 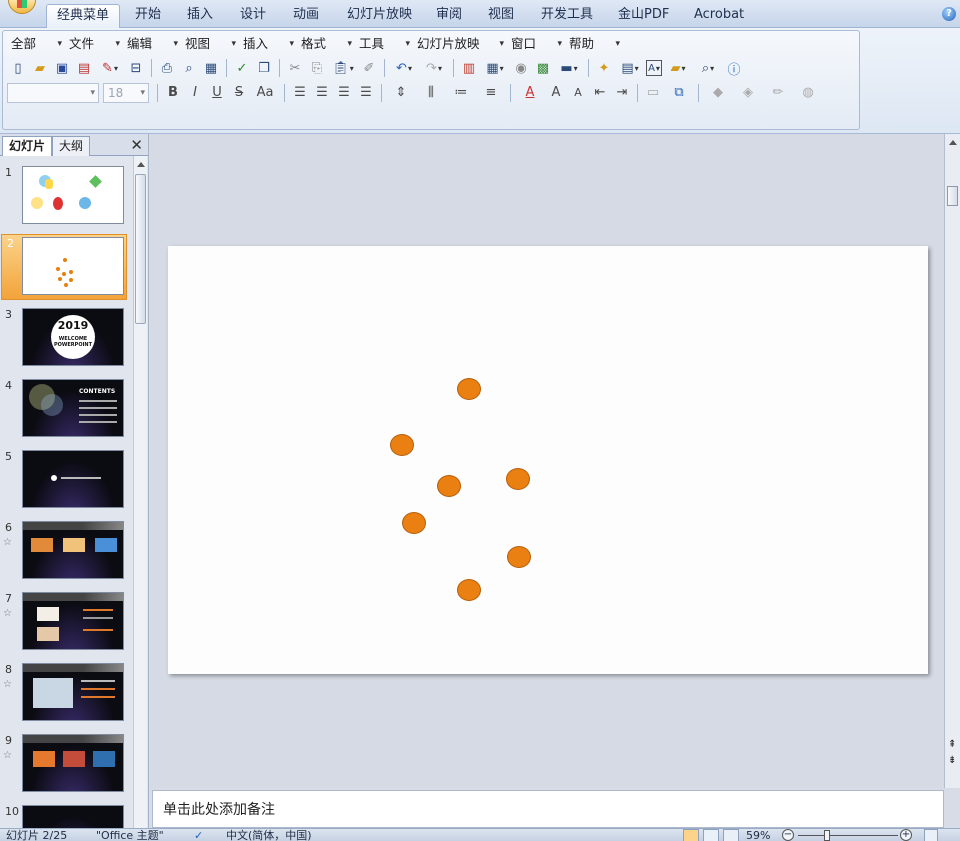 I want to click on zoom-in-button: +, so click(x=906, y=835).